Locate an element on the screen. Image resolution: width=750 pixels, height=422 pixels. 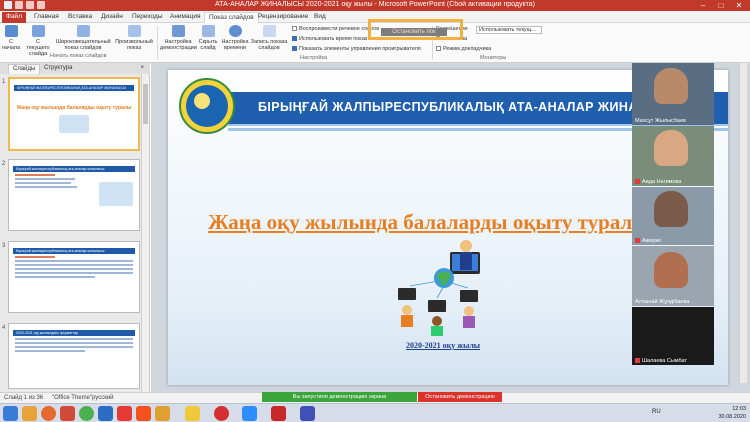
academic-year-label: 2020-2021 оқу жылы is located at coordinates (443, 345).